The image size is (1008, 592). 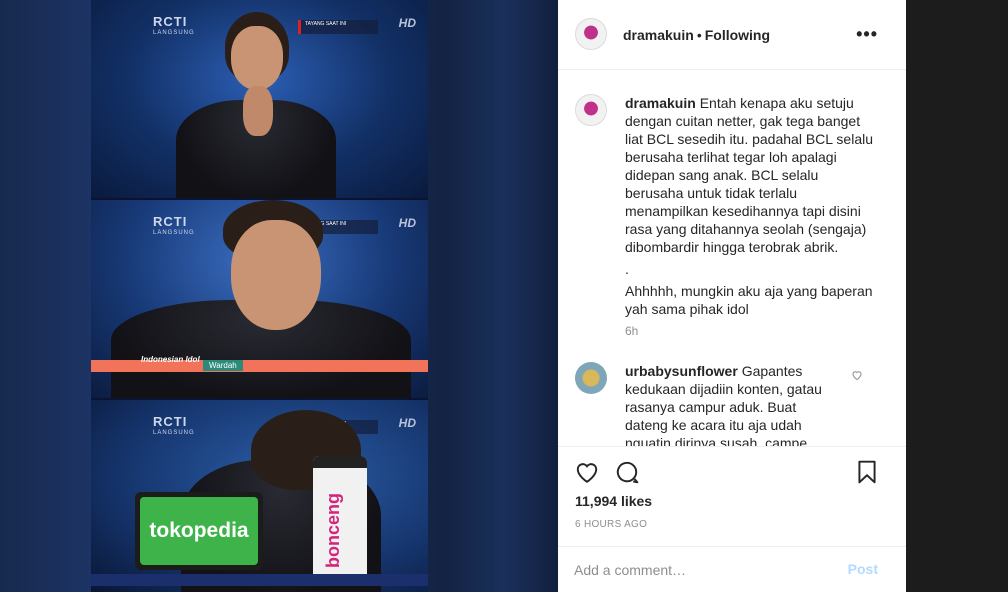 I want to click on tokopedia-screen: tokopedia, so click(x=199, y=531).